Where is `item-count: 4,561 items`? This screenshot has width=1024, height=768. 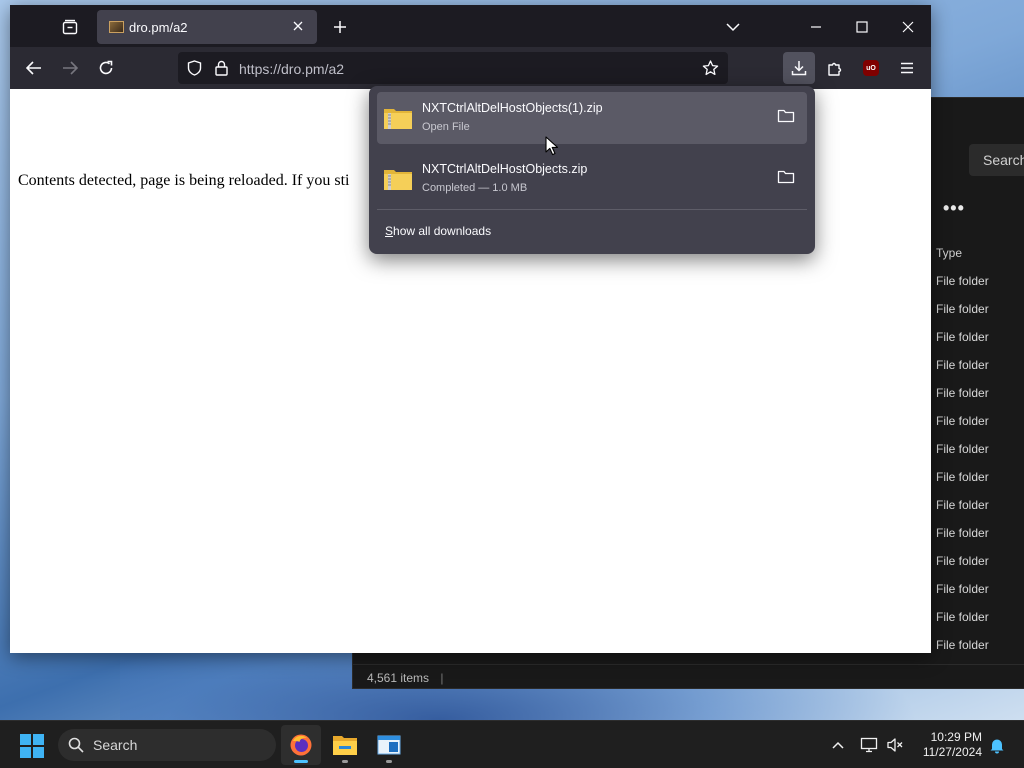 item-count: 4,561 items is located at coordinates (398, 678).